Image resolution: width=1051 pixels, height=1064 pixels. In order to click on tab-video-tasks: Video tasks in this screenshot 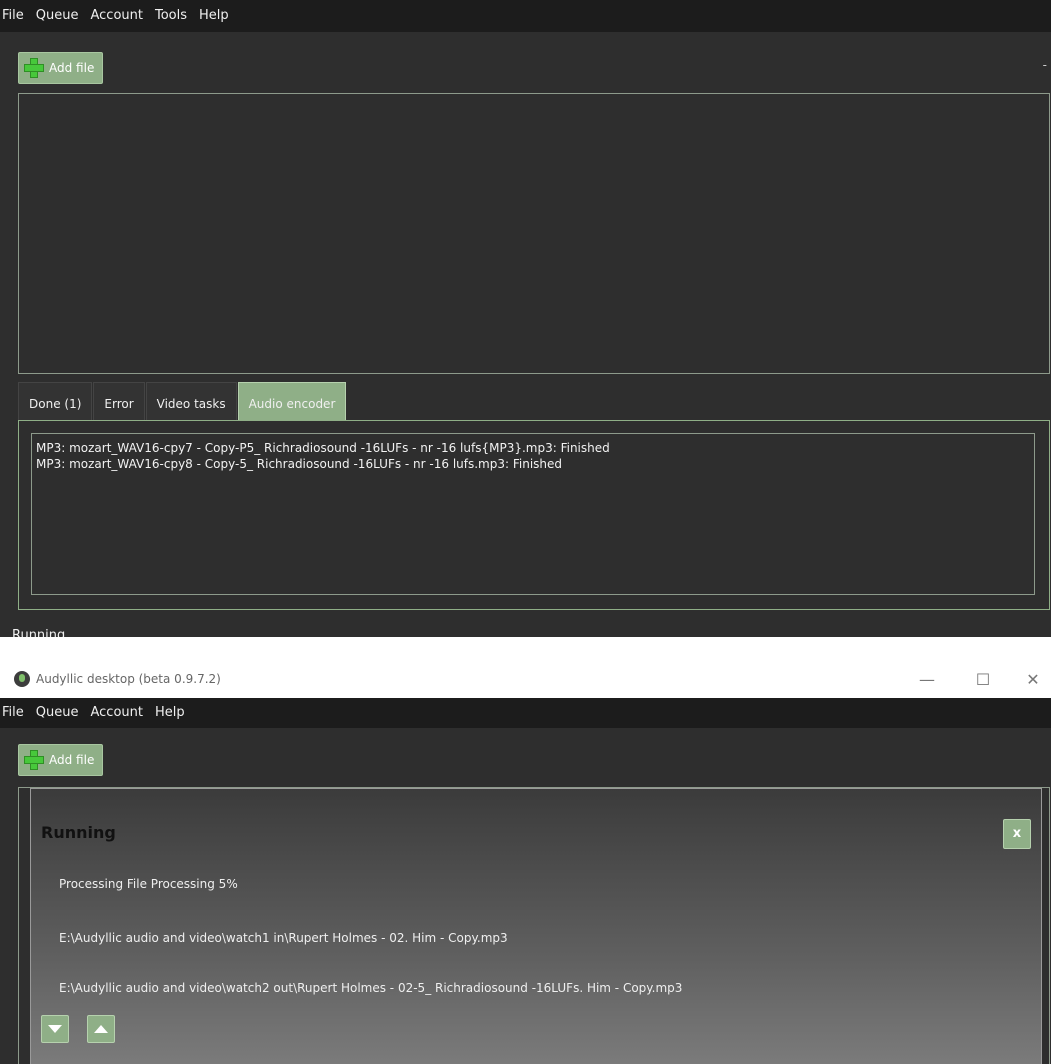, I will do `click(191, 401)`.